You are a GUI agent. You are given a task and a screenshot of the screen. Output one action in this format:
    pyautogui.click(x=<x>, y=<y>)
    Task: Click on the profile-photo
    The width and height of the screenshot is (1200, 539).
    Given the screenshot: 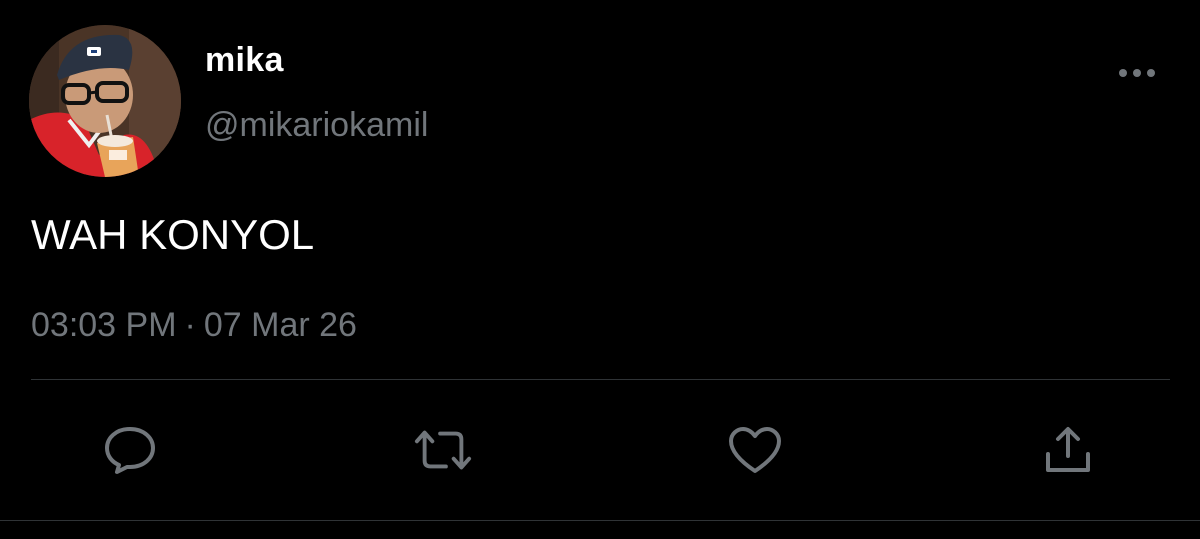 What is the action you would take?
    pyautogui.click(x=105, y=101)
    